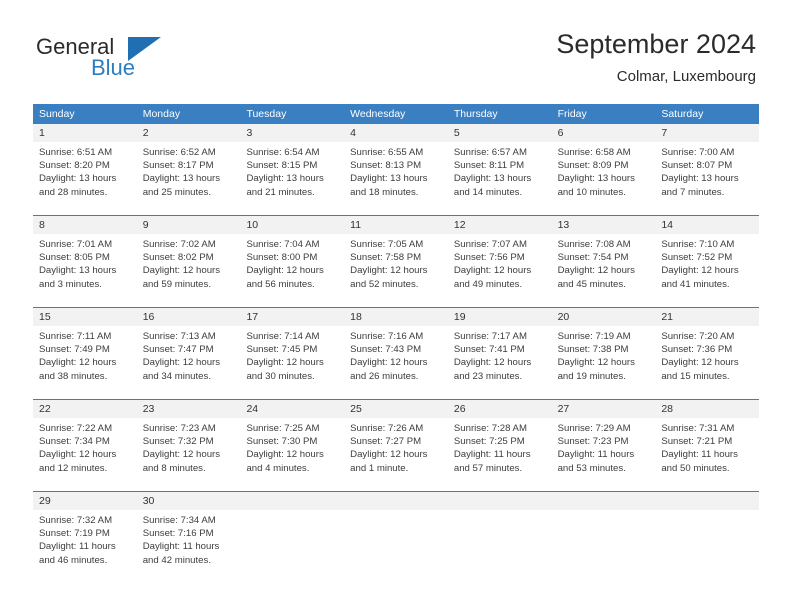  What do you see at coordinates (386, 442) in the screenshot?
I see `sunset-text: Sunset: 7:27 PM` at bounding box center [386, 442].